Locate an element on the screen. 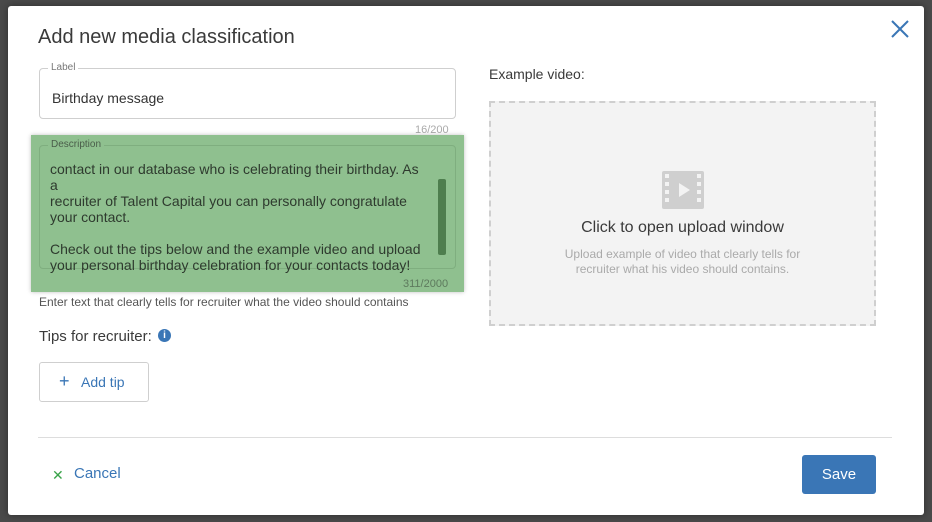 The height and width of the screenshot is (522, 932). footer-divider is located at coordinates (465, 437).